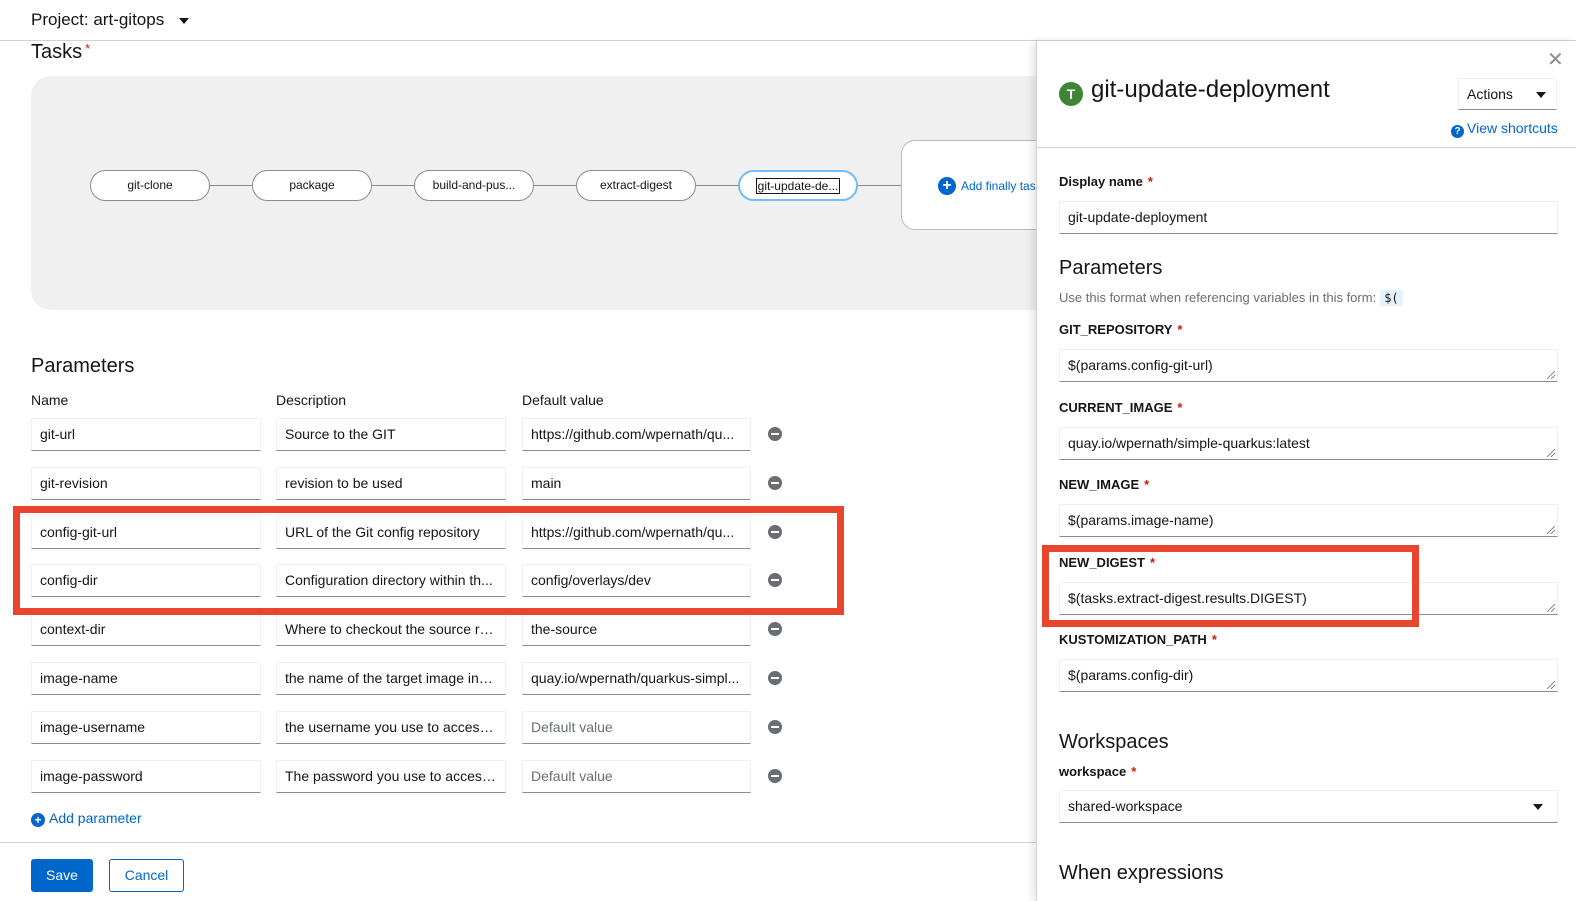  Describe the element at coordinates (146, 727) in the screenshot. I see `param-name-input: image-username` at that location.